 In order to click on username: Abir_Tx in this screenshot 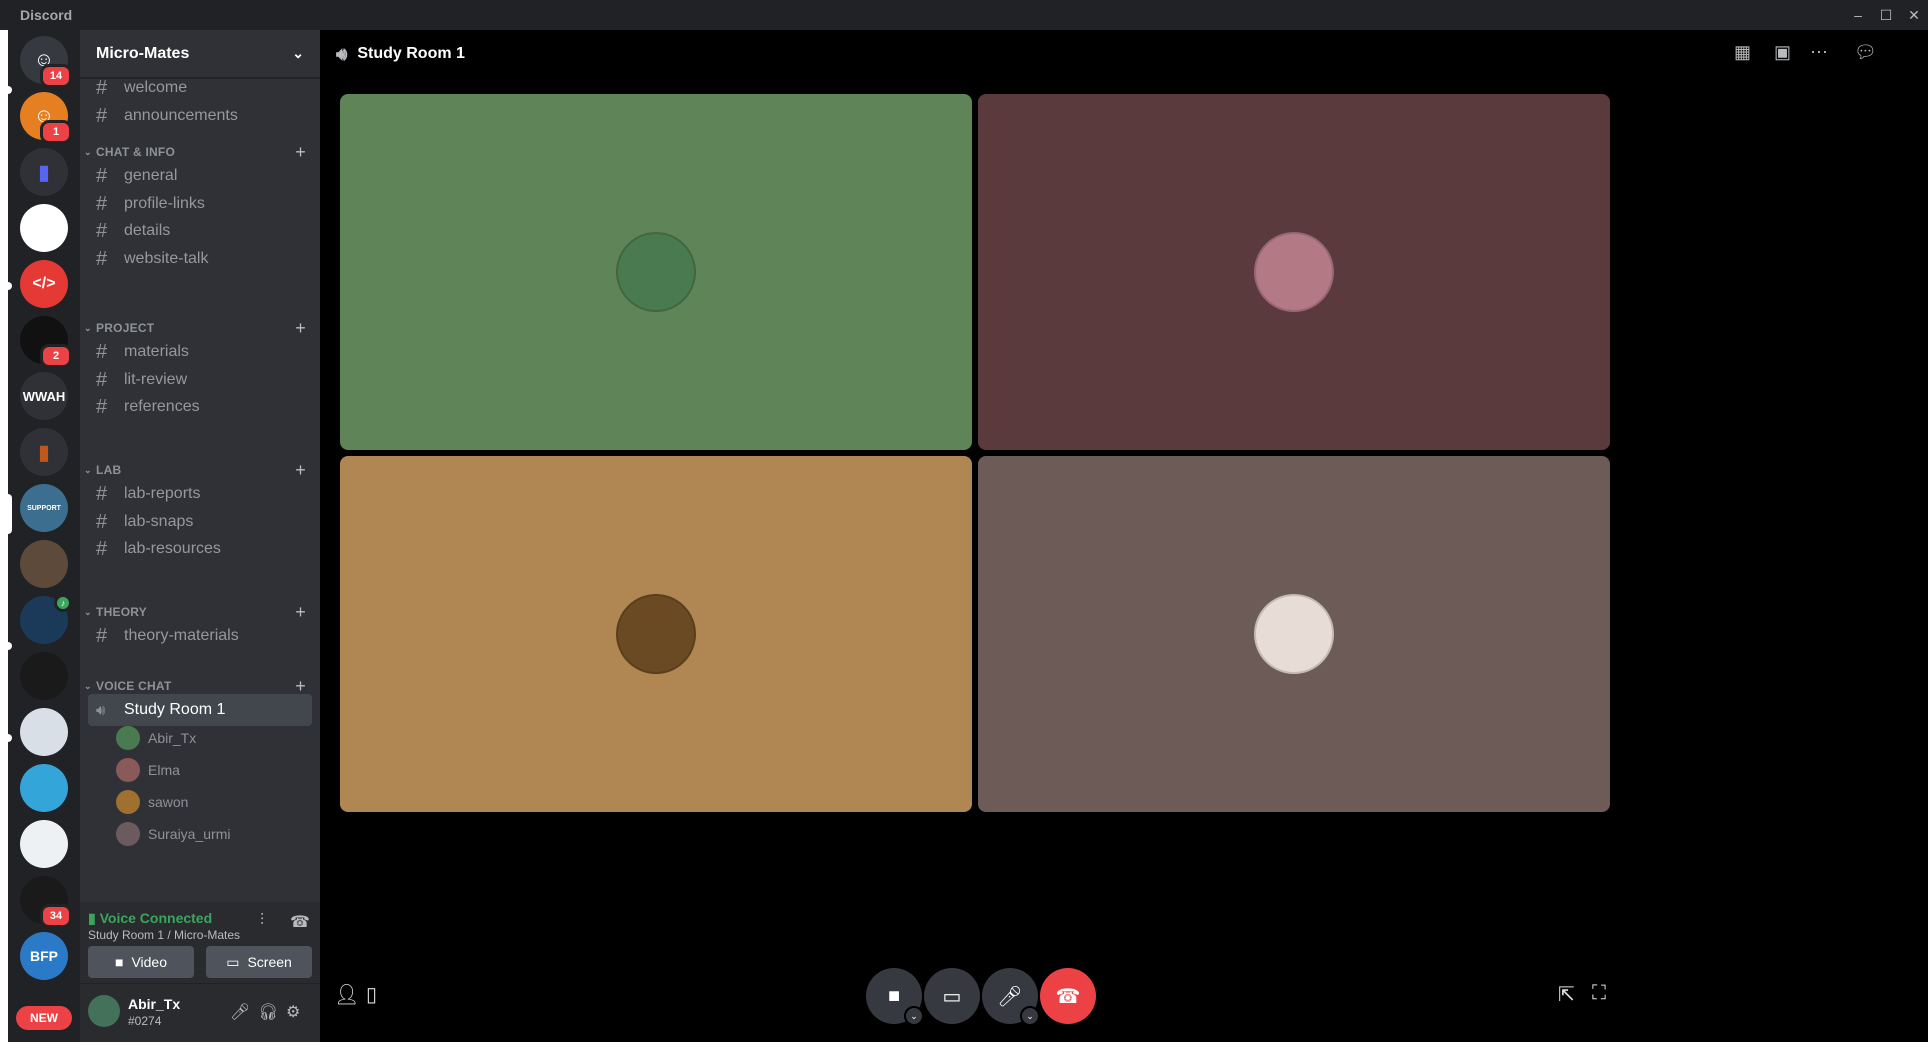, I will do `click(154, 1004)`.